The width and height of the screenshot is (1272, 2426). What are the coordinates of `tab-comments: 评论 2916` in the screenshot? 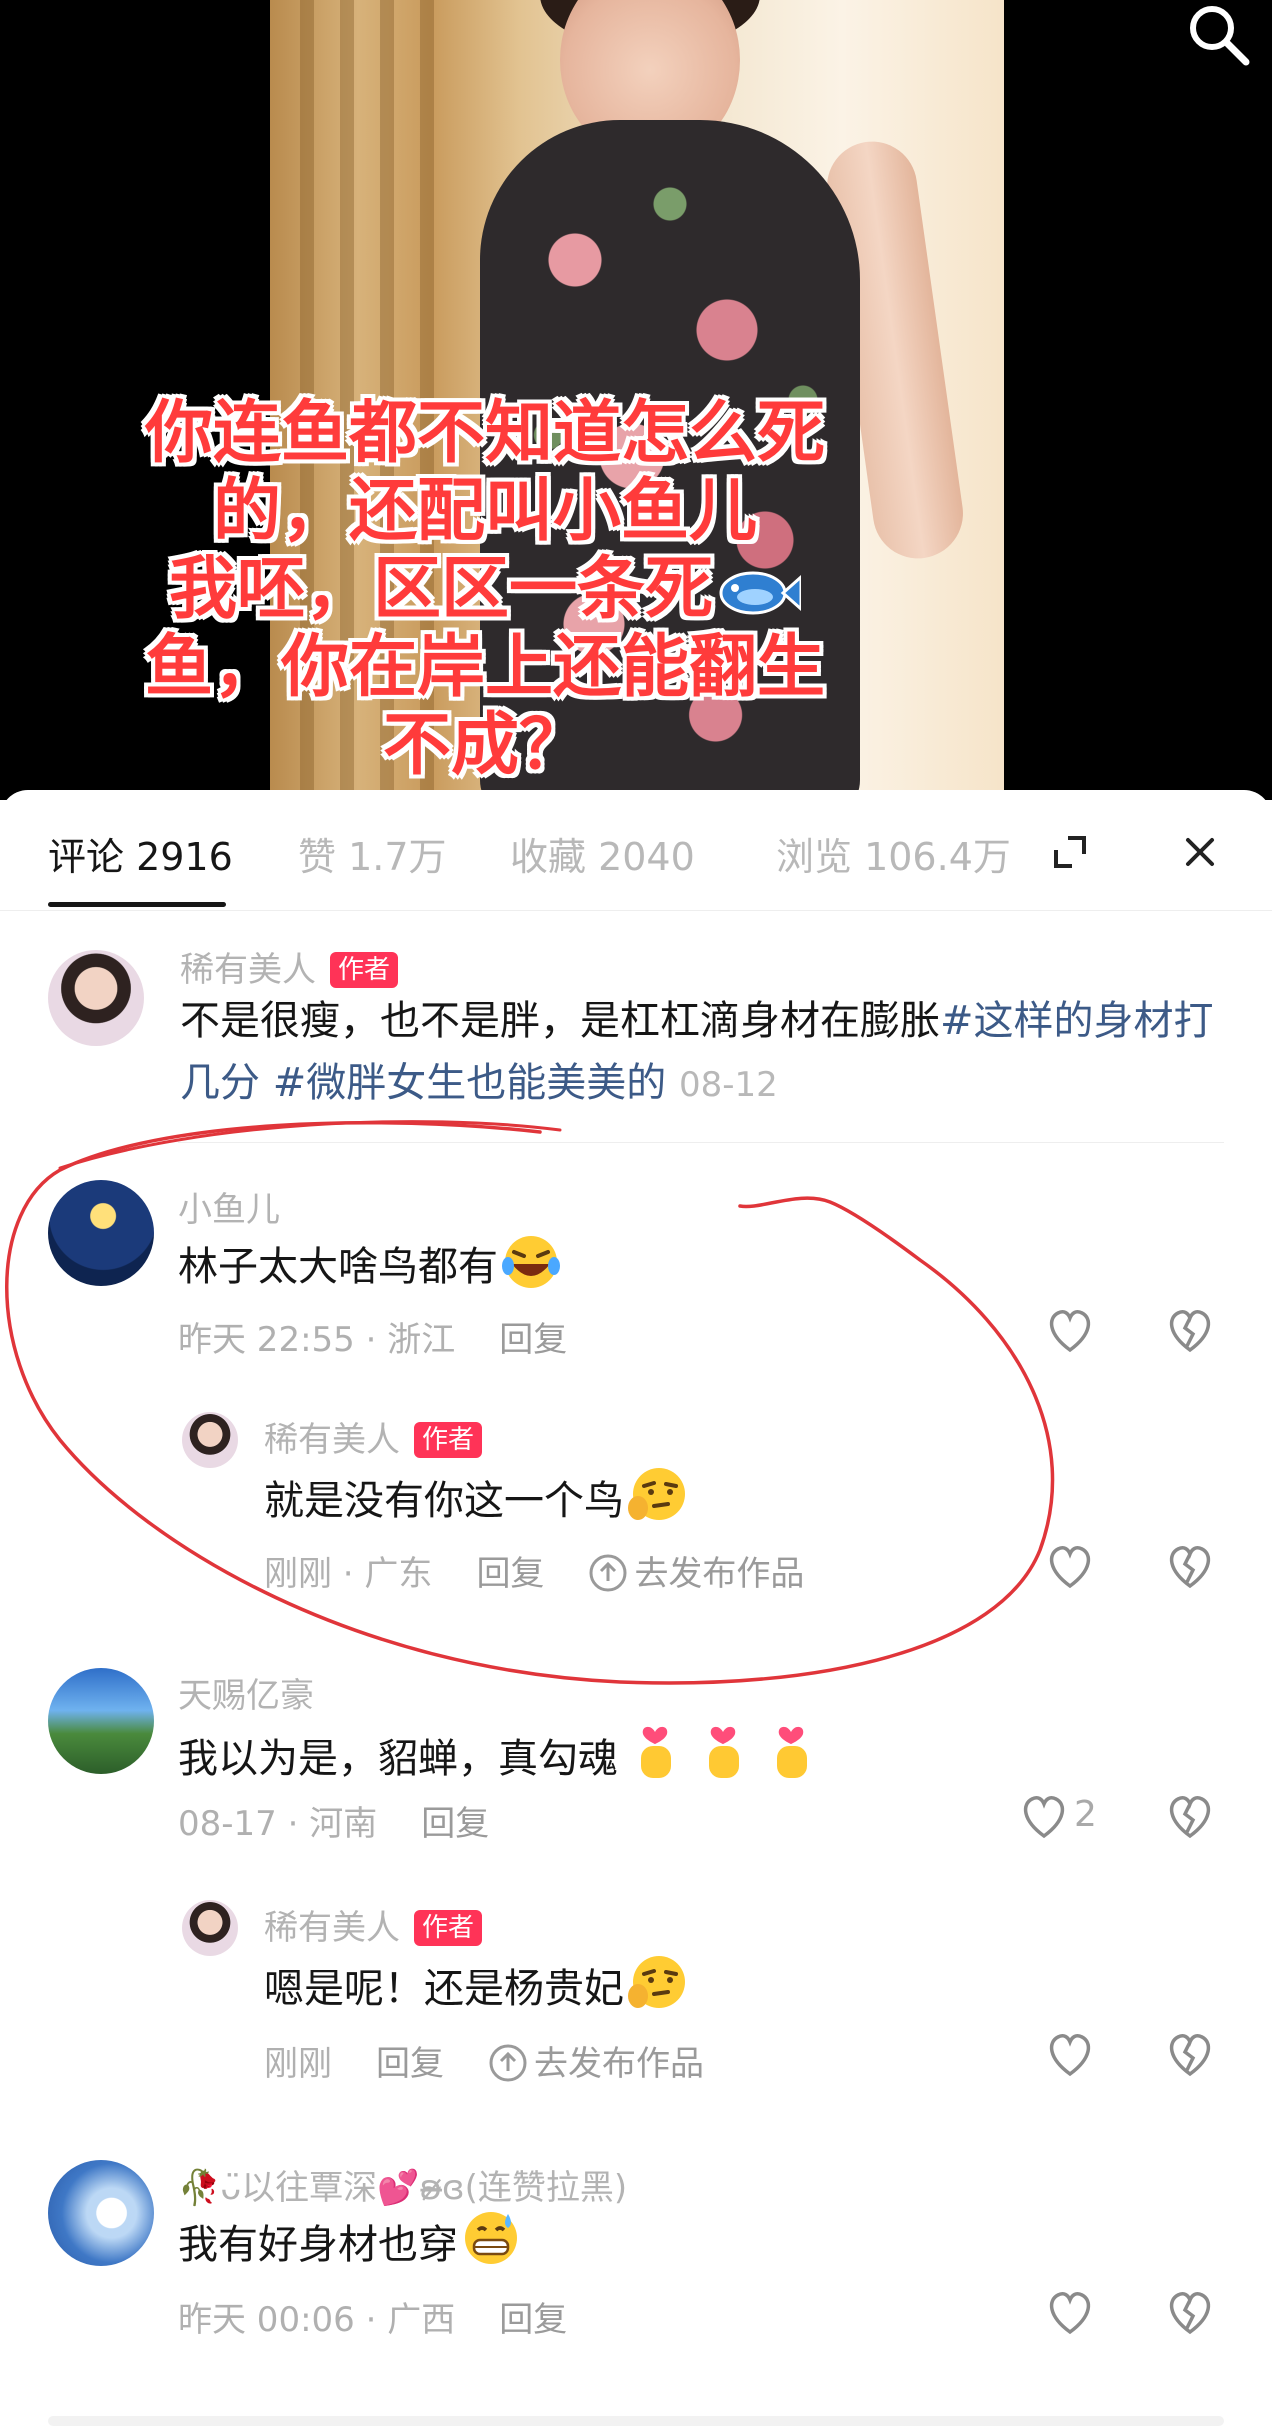 It's located at (140, 853).